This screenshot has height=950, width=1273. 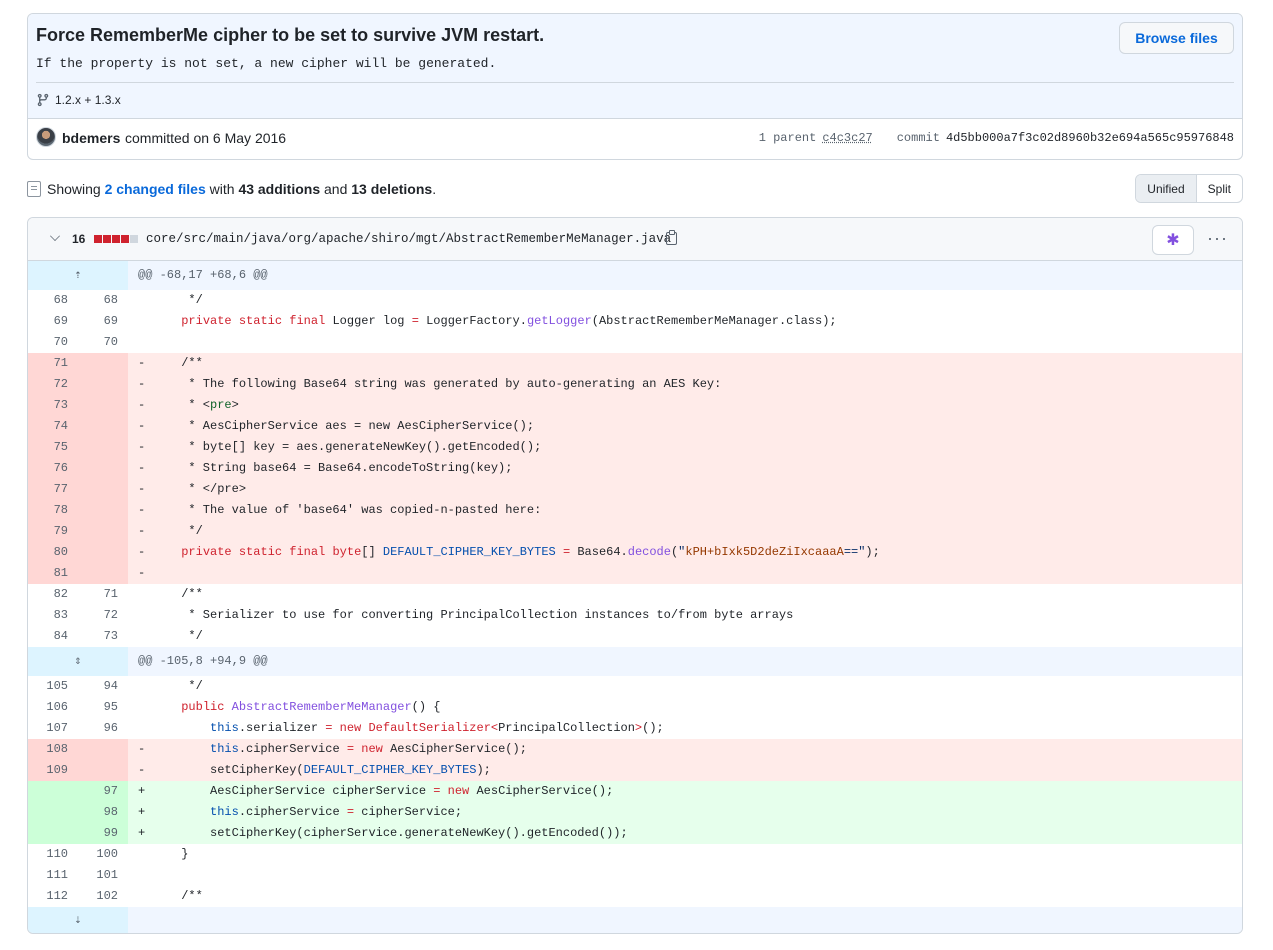 I want to click on branch-names: 1.2.x + 1.3.x, so click(x=88, y=100).